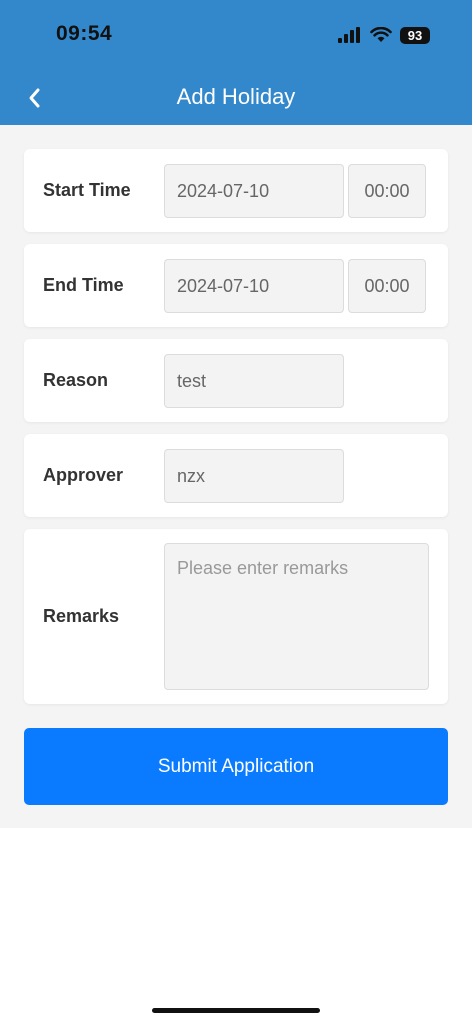 This screenshot has width=472, height=1024. What do you see at coordinates (236, 766) in the screenshot?
I see `submit-application-button: Submit Application` at bounding box center [236, 766].